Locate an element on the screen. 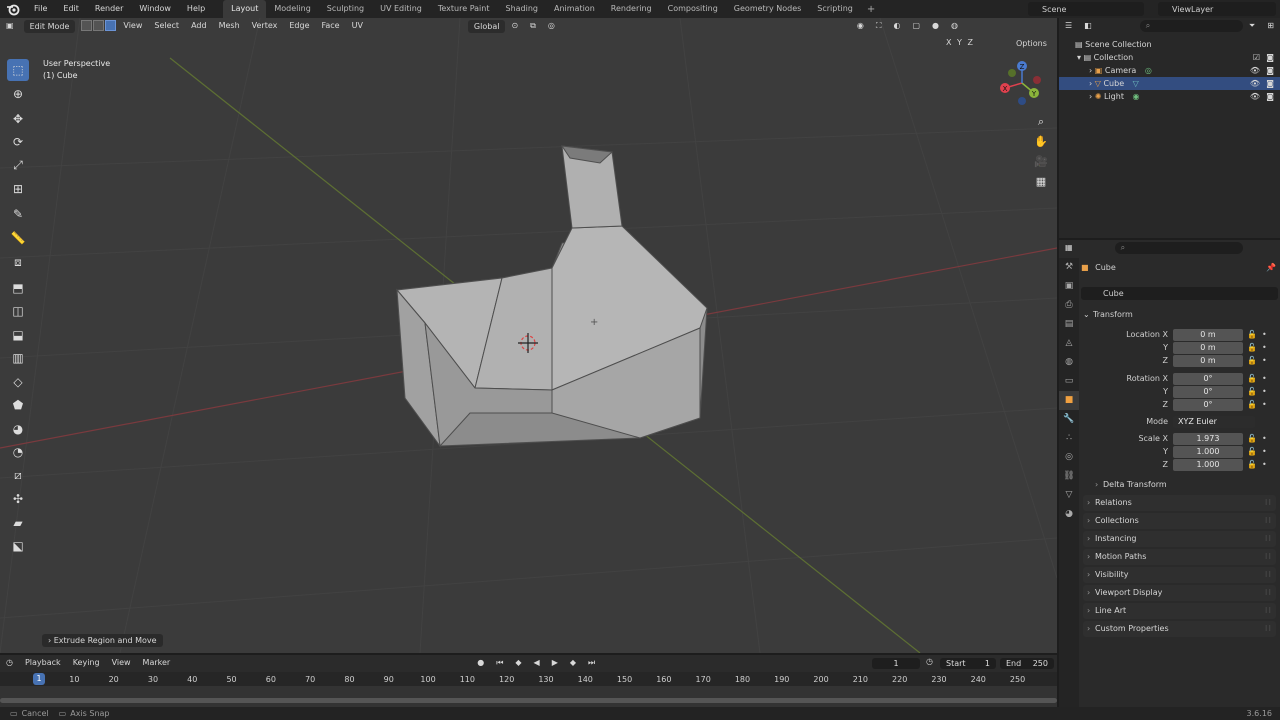  relations-panel: Relations ⁝⁝ is located at coordinates (1179, 503).